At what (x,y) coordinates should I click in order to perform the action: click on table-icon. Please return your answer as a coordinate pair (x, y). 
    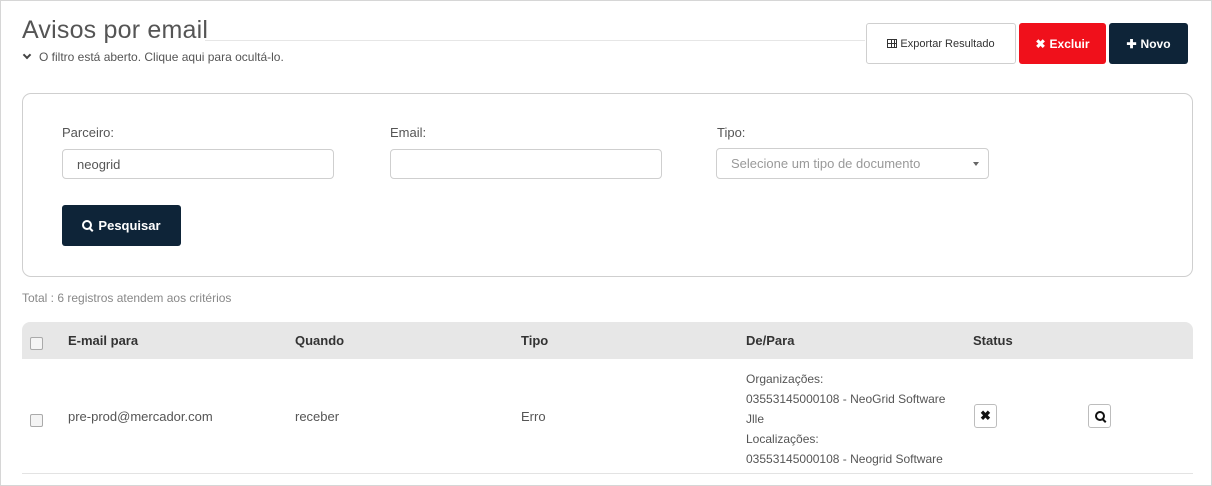
    Looking at the image, I should click on (892, 43).